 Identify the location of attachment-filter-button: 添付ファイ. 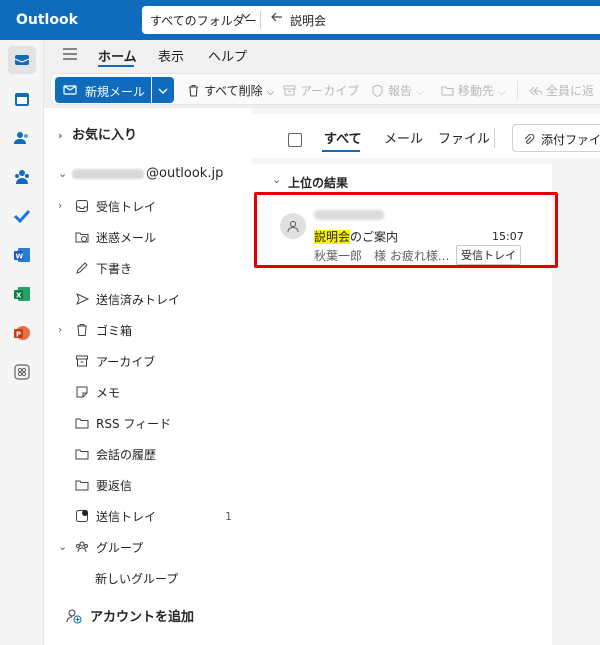
(556, 138).